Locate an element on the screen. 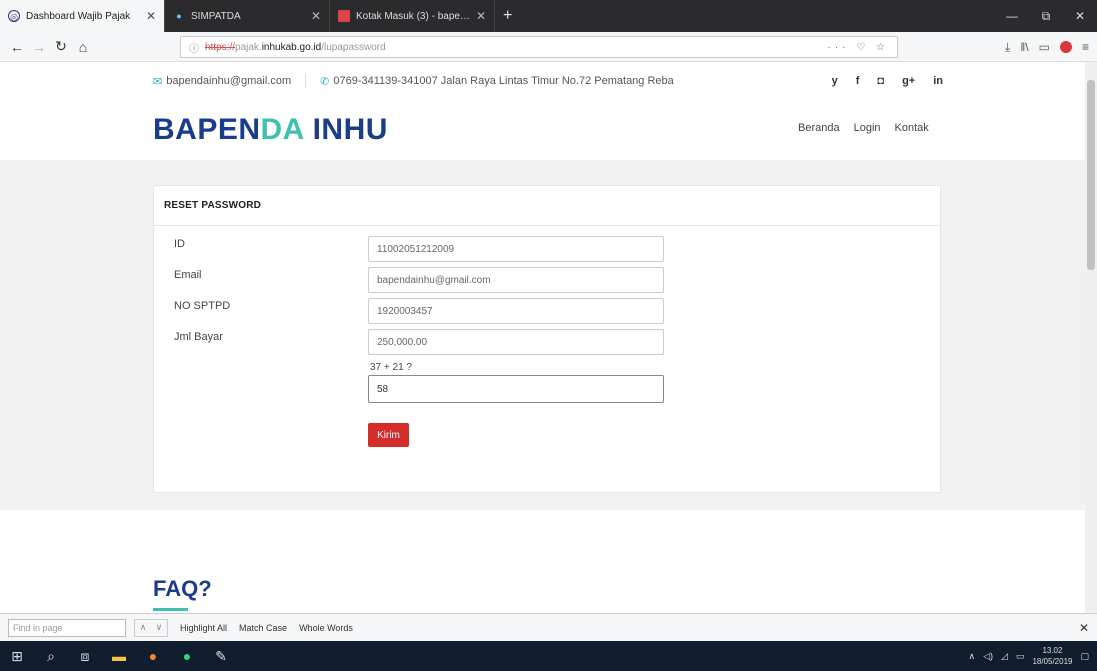 Image resolution: width=1097 pixels, height=671 pixels. label-email: Email is located at coordinates (188, 275).